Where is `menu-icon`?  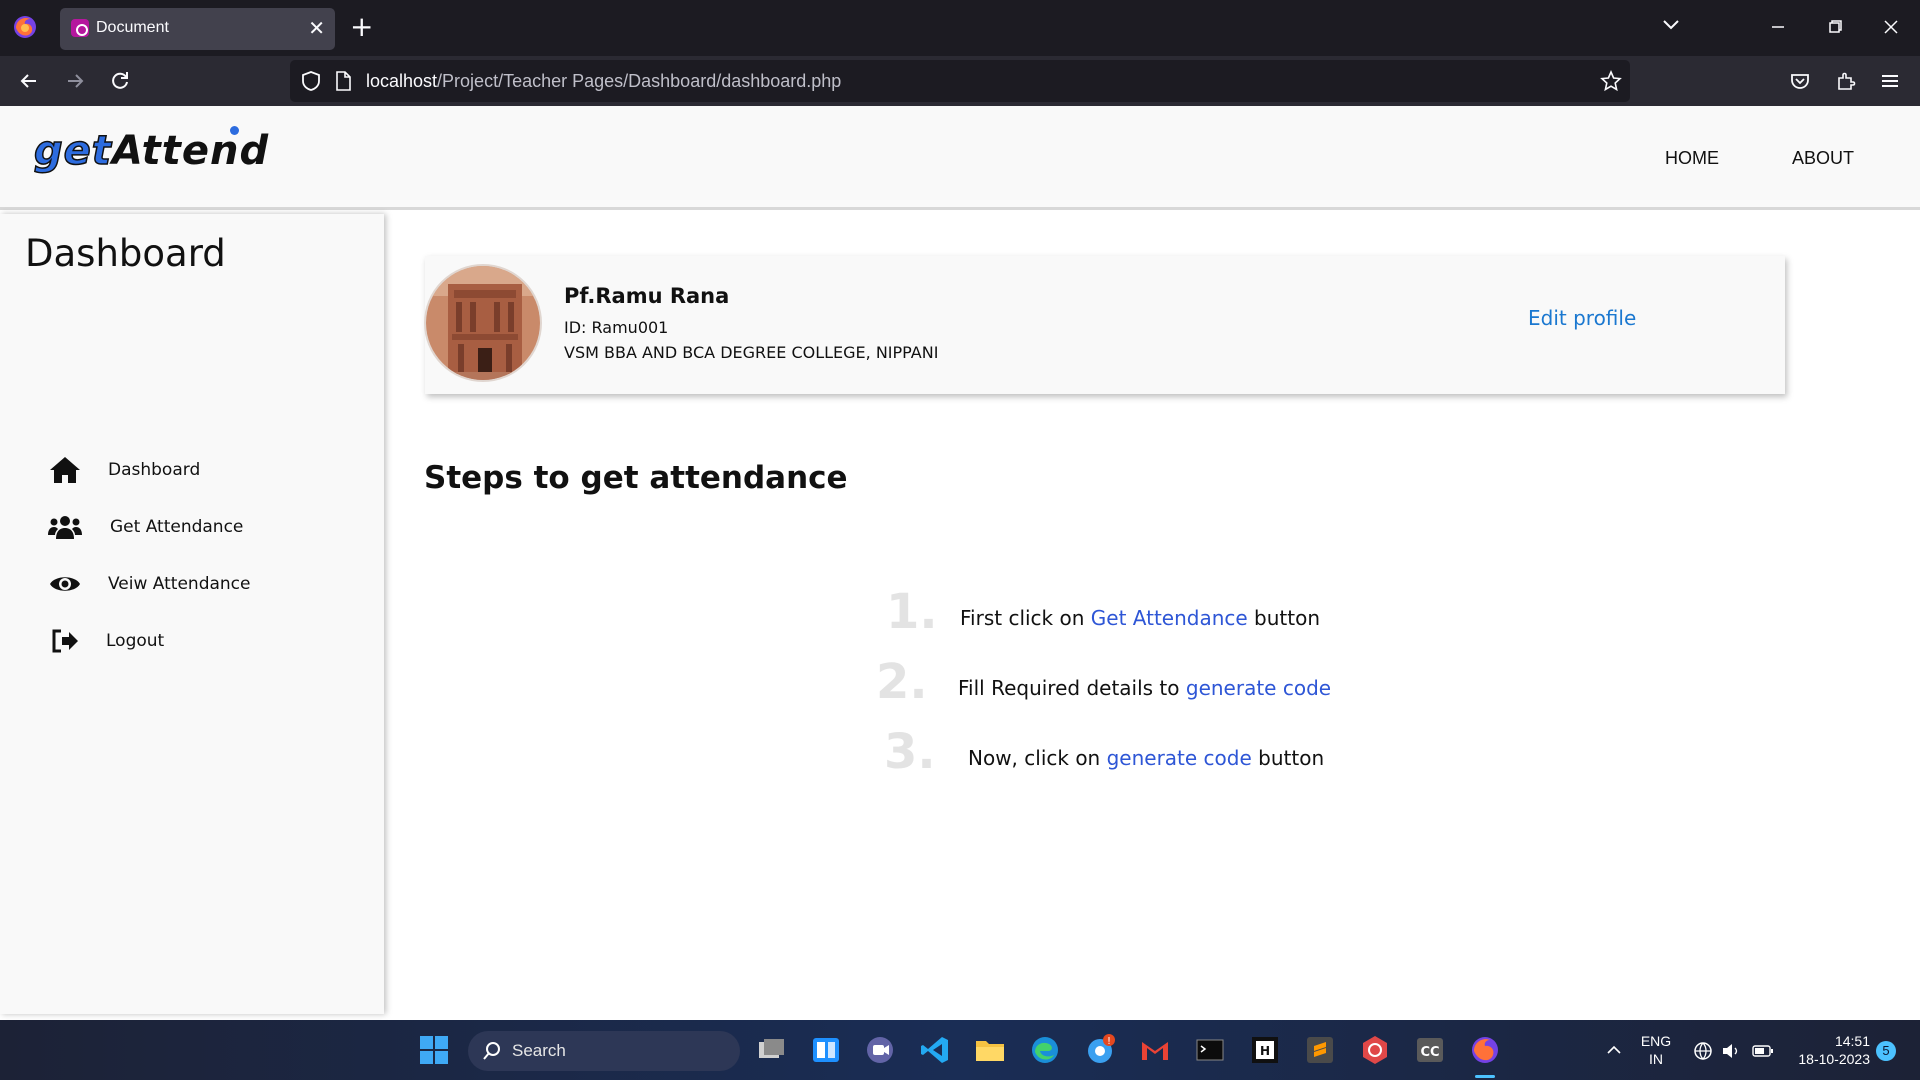 menu-icon is located at coordinates (1890, 81).